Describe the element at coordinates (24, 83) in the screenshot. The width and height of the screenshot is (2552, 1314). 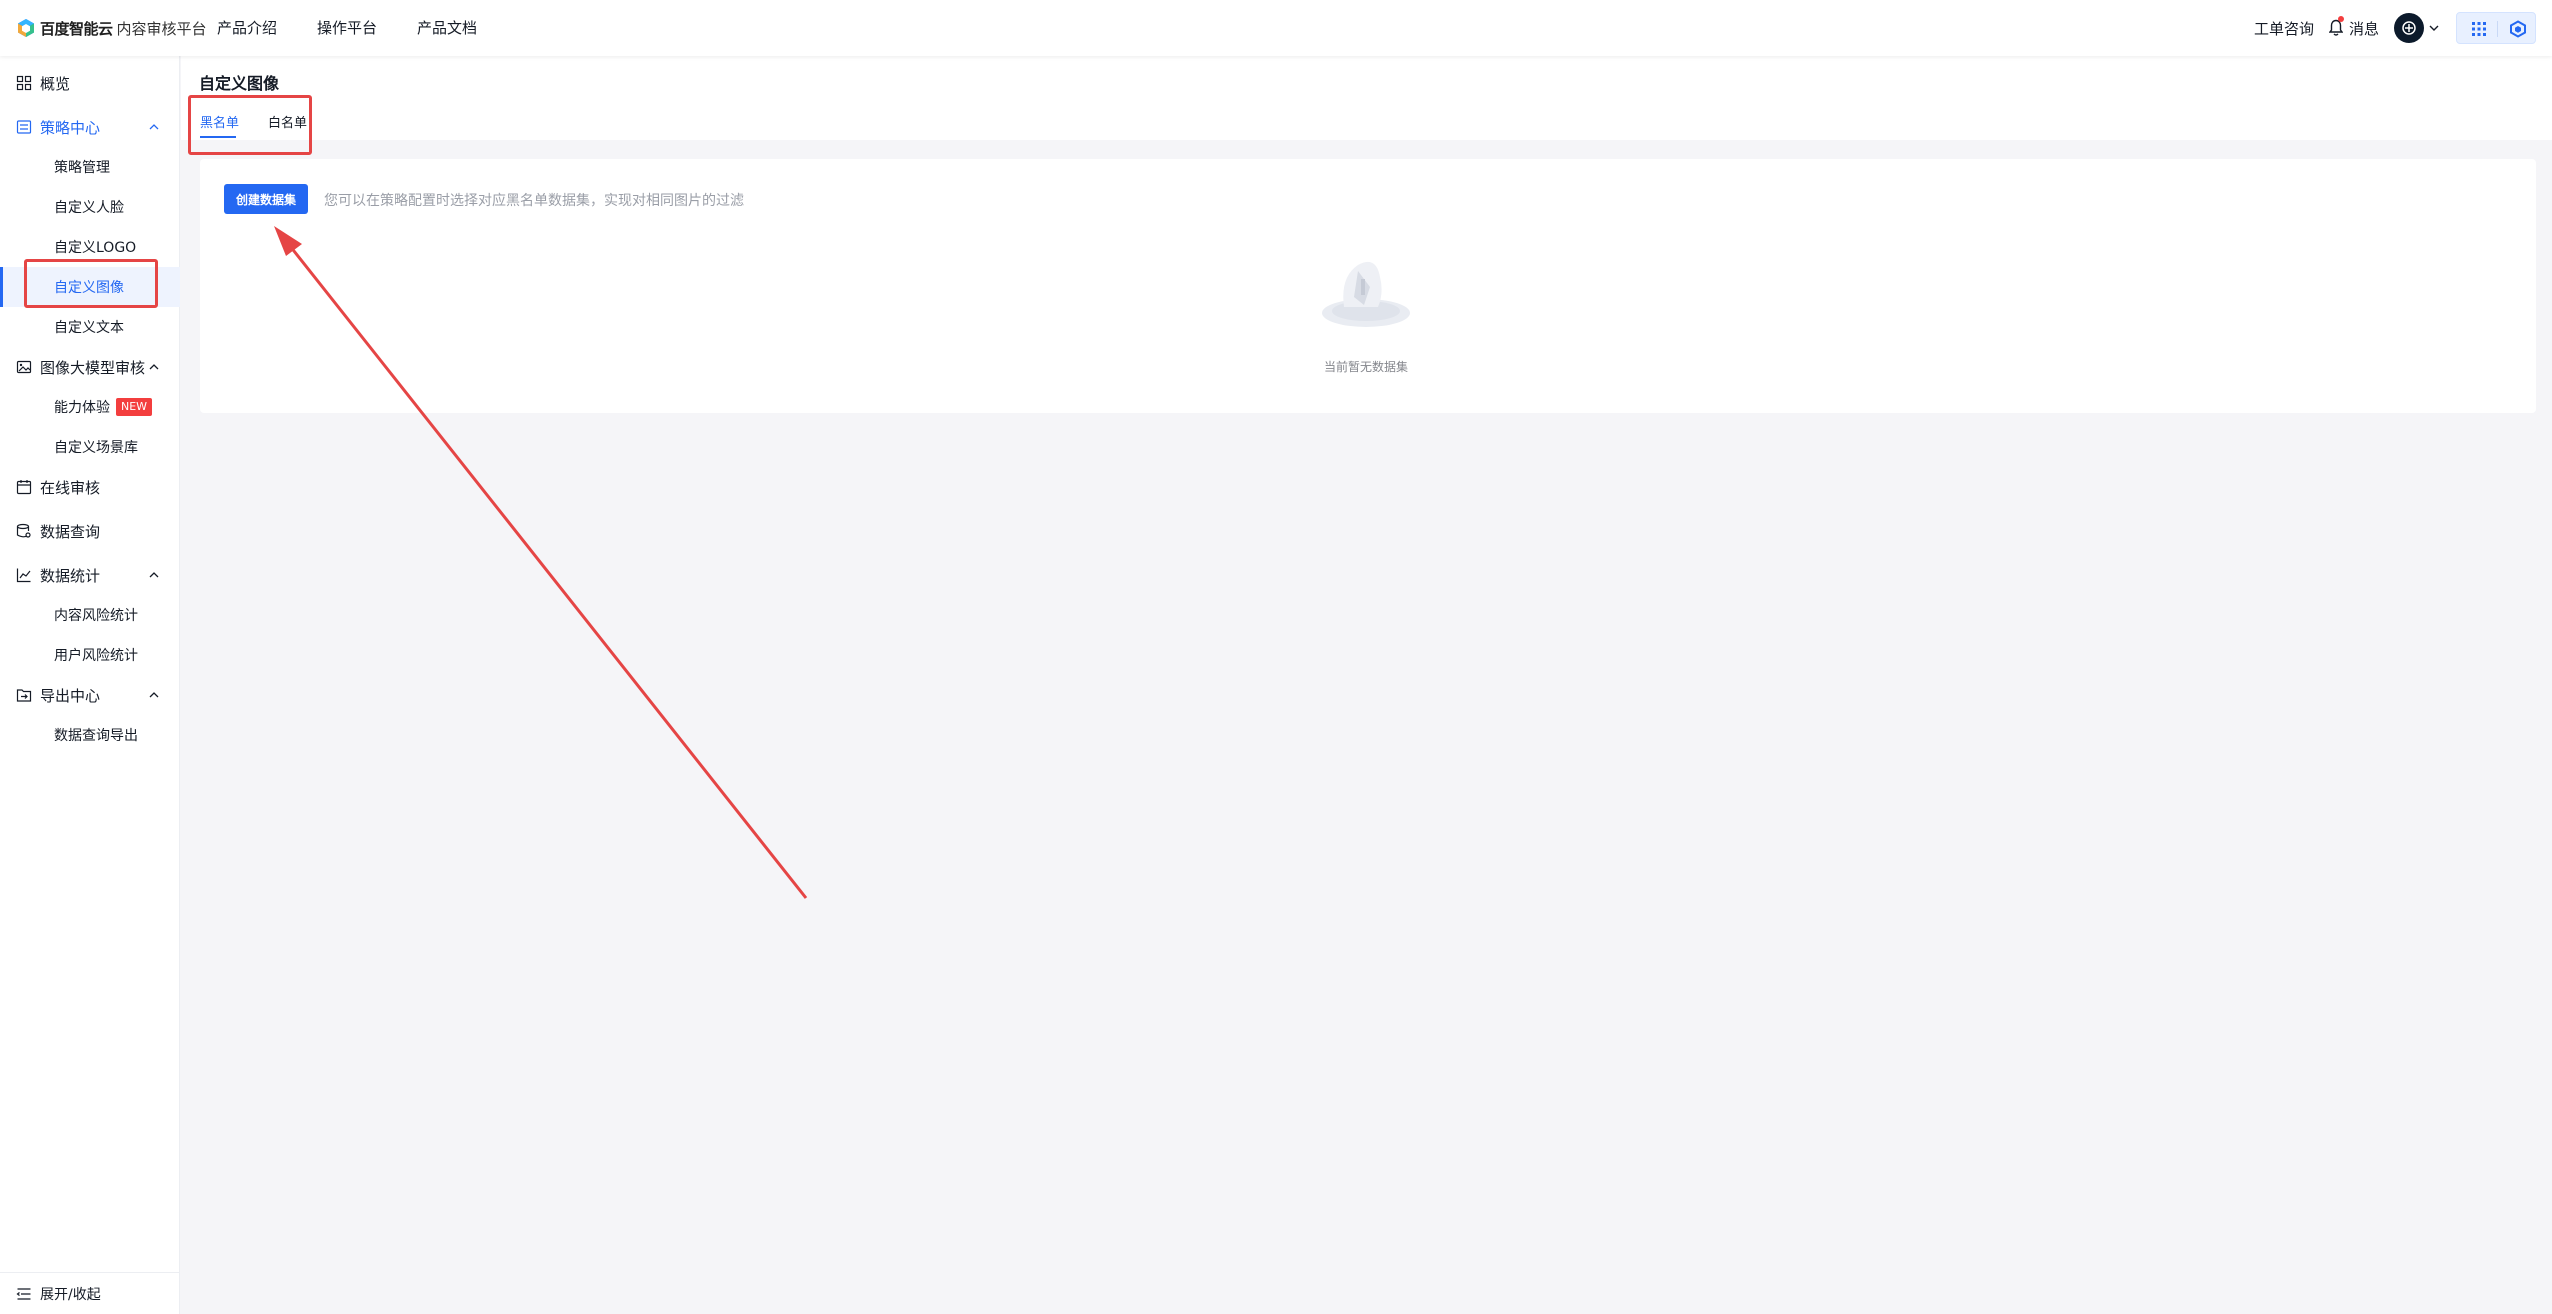
I see `dashboard-icon` at that location.